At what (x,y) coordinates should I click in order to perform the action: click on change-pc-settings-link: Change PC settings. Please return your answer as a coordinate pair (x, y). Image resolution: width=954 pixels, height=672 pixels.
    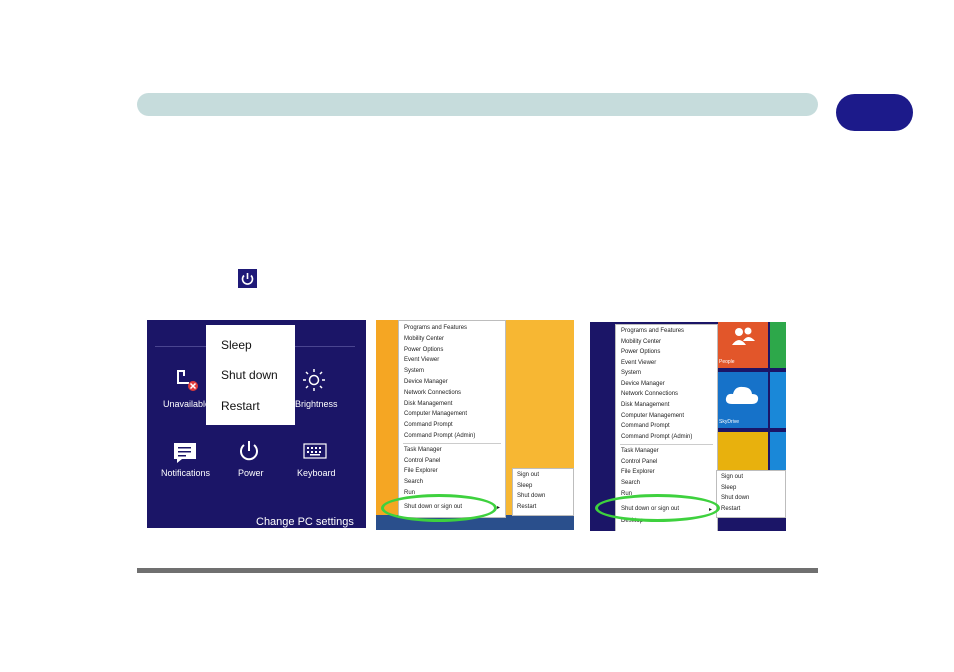
    Looking at the image, I should click on (305, 522).